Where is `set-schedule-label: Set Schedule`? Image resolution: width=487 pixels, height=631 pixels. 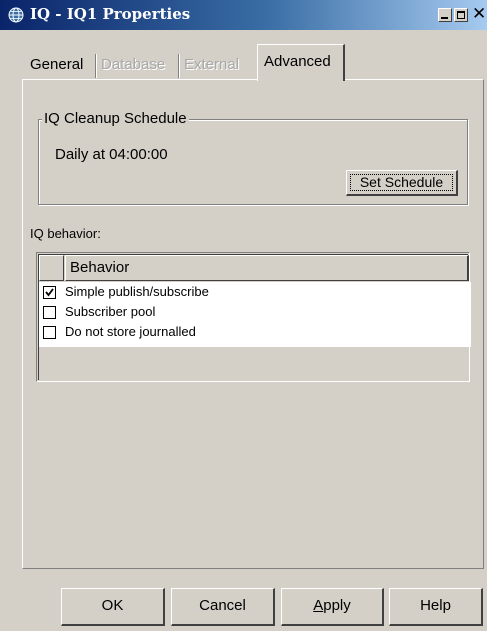
set-schedule-label: Set Schedule is located at coordinates (401, 182).